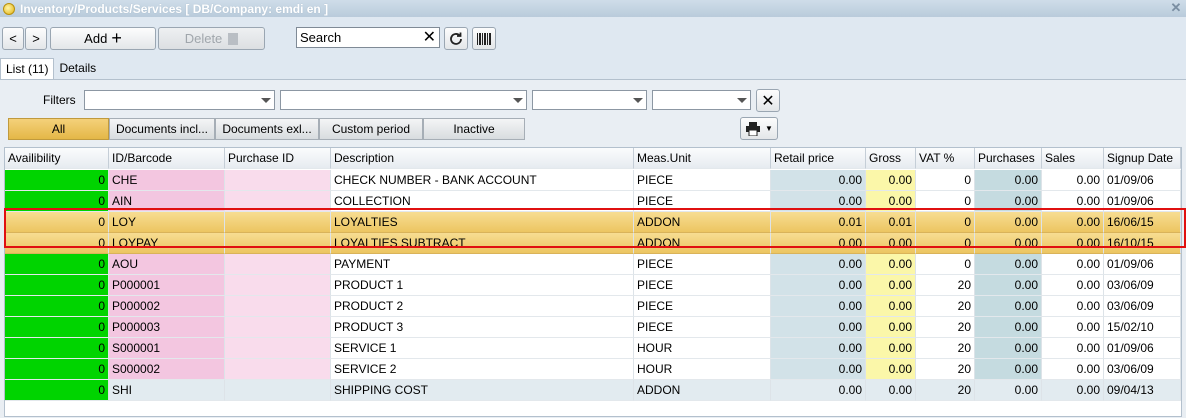  I want to click on tab-list: List (11), so click(27, 69).